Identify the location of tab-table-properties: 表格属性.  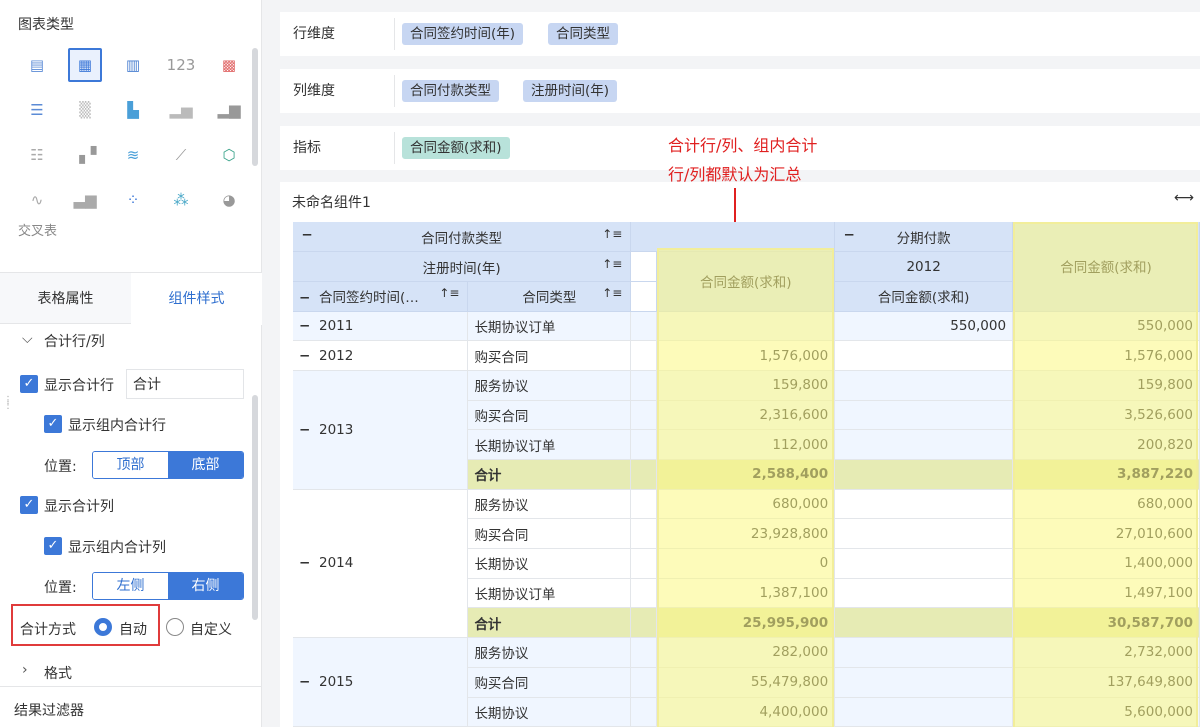
(65, 299).